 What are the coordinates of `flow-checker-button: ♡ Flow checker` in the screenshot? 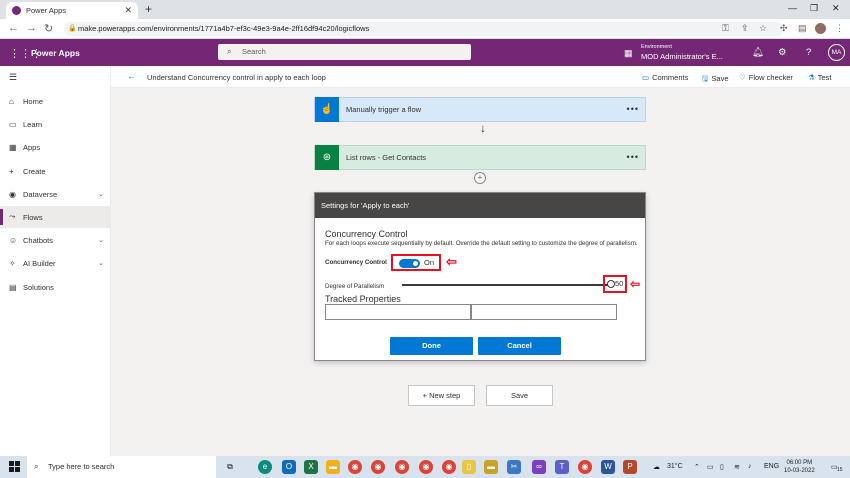 It's located at (766, 77).